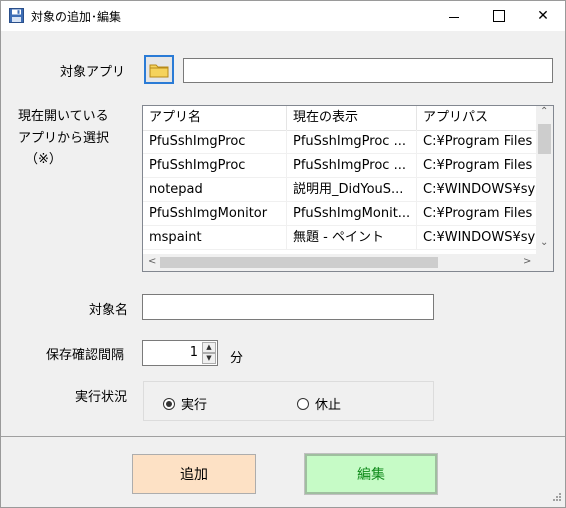 The image size is (566, 508). Describe the element at coordinates (101, 397) in the screenshot. I see `exec-status-label: 実行状況` at that location.